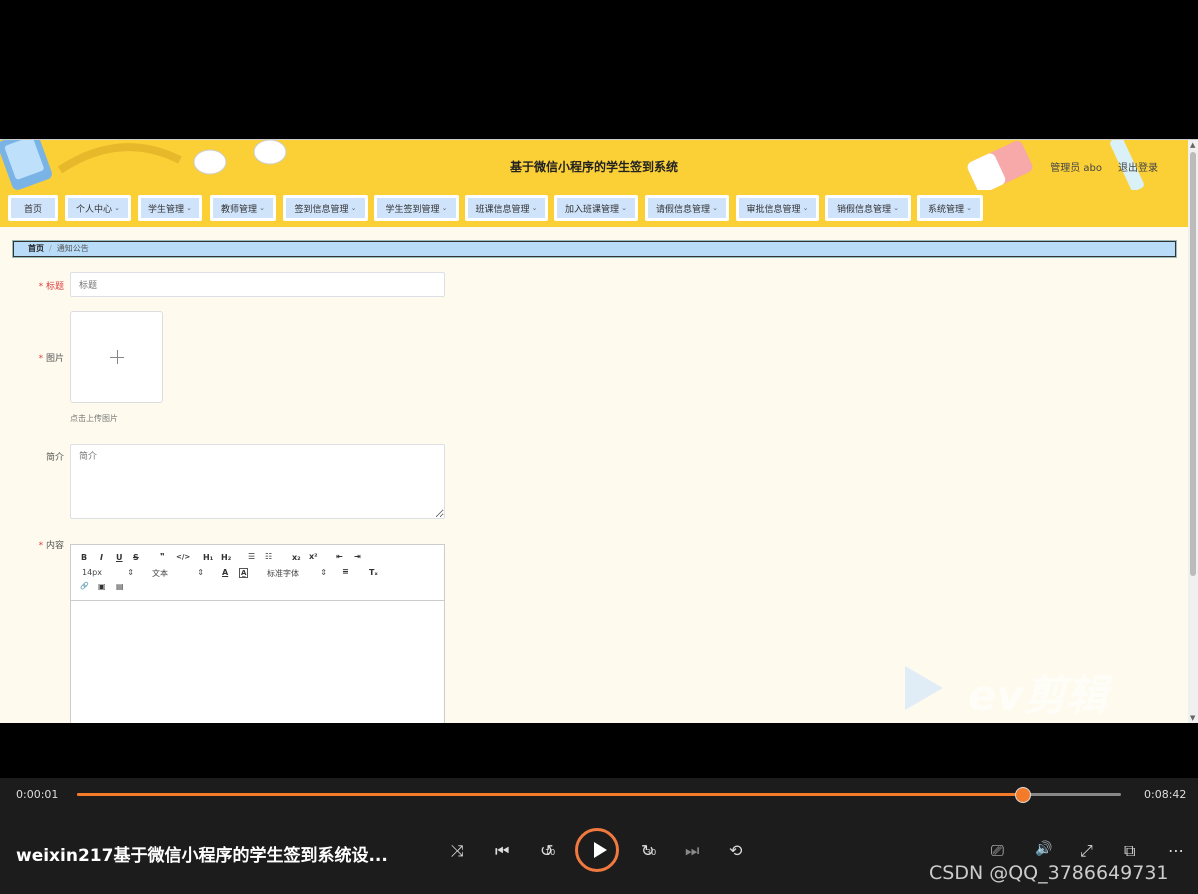 Image resolution: width=1198 pixels, height=894 pixels. What do you see at coordinates (170, 208) in the screenshot?
I see `nav-item-students: 学生管理 ⌄` at bounding box center [170, 208].